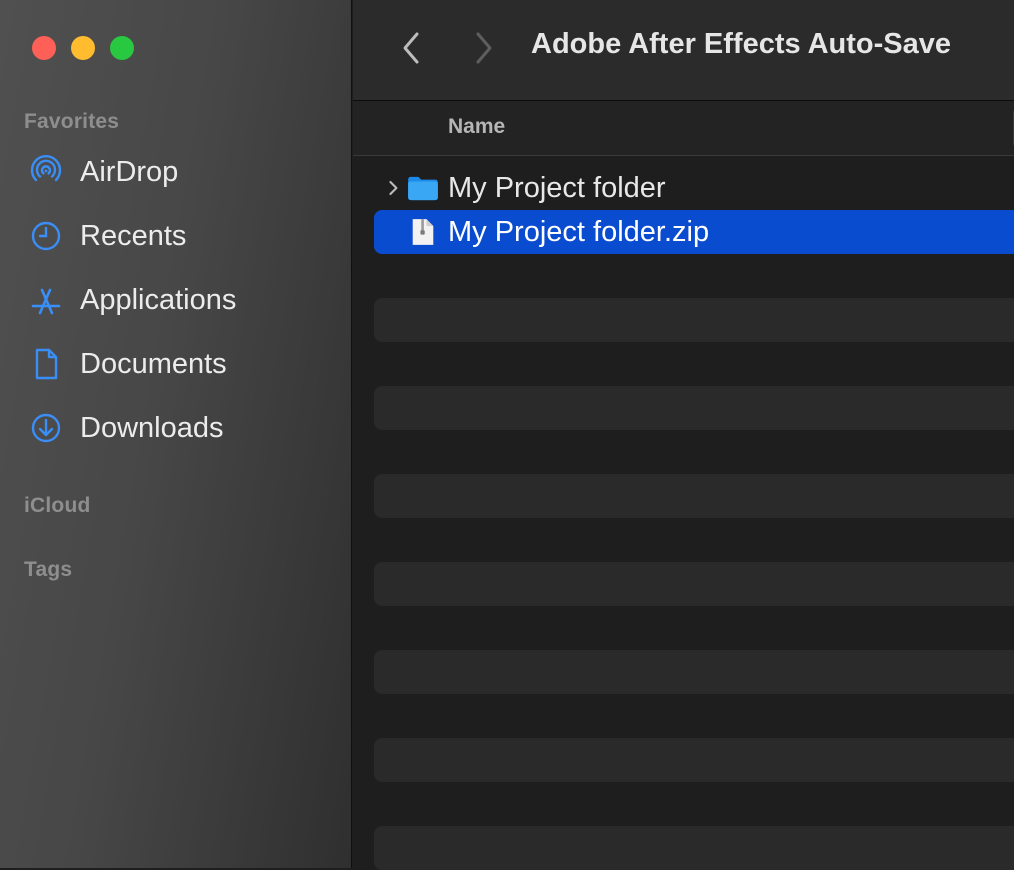 The image size is (1014, 870). Describe the element at coordinates (153, 363) in the screenshot. I see `sidebar-item-label: Documents` at that location.